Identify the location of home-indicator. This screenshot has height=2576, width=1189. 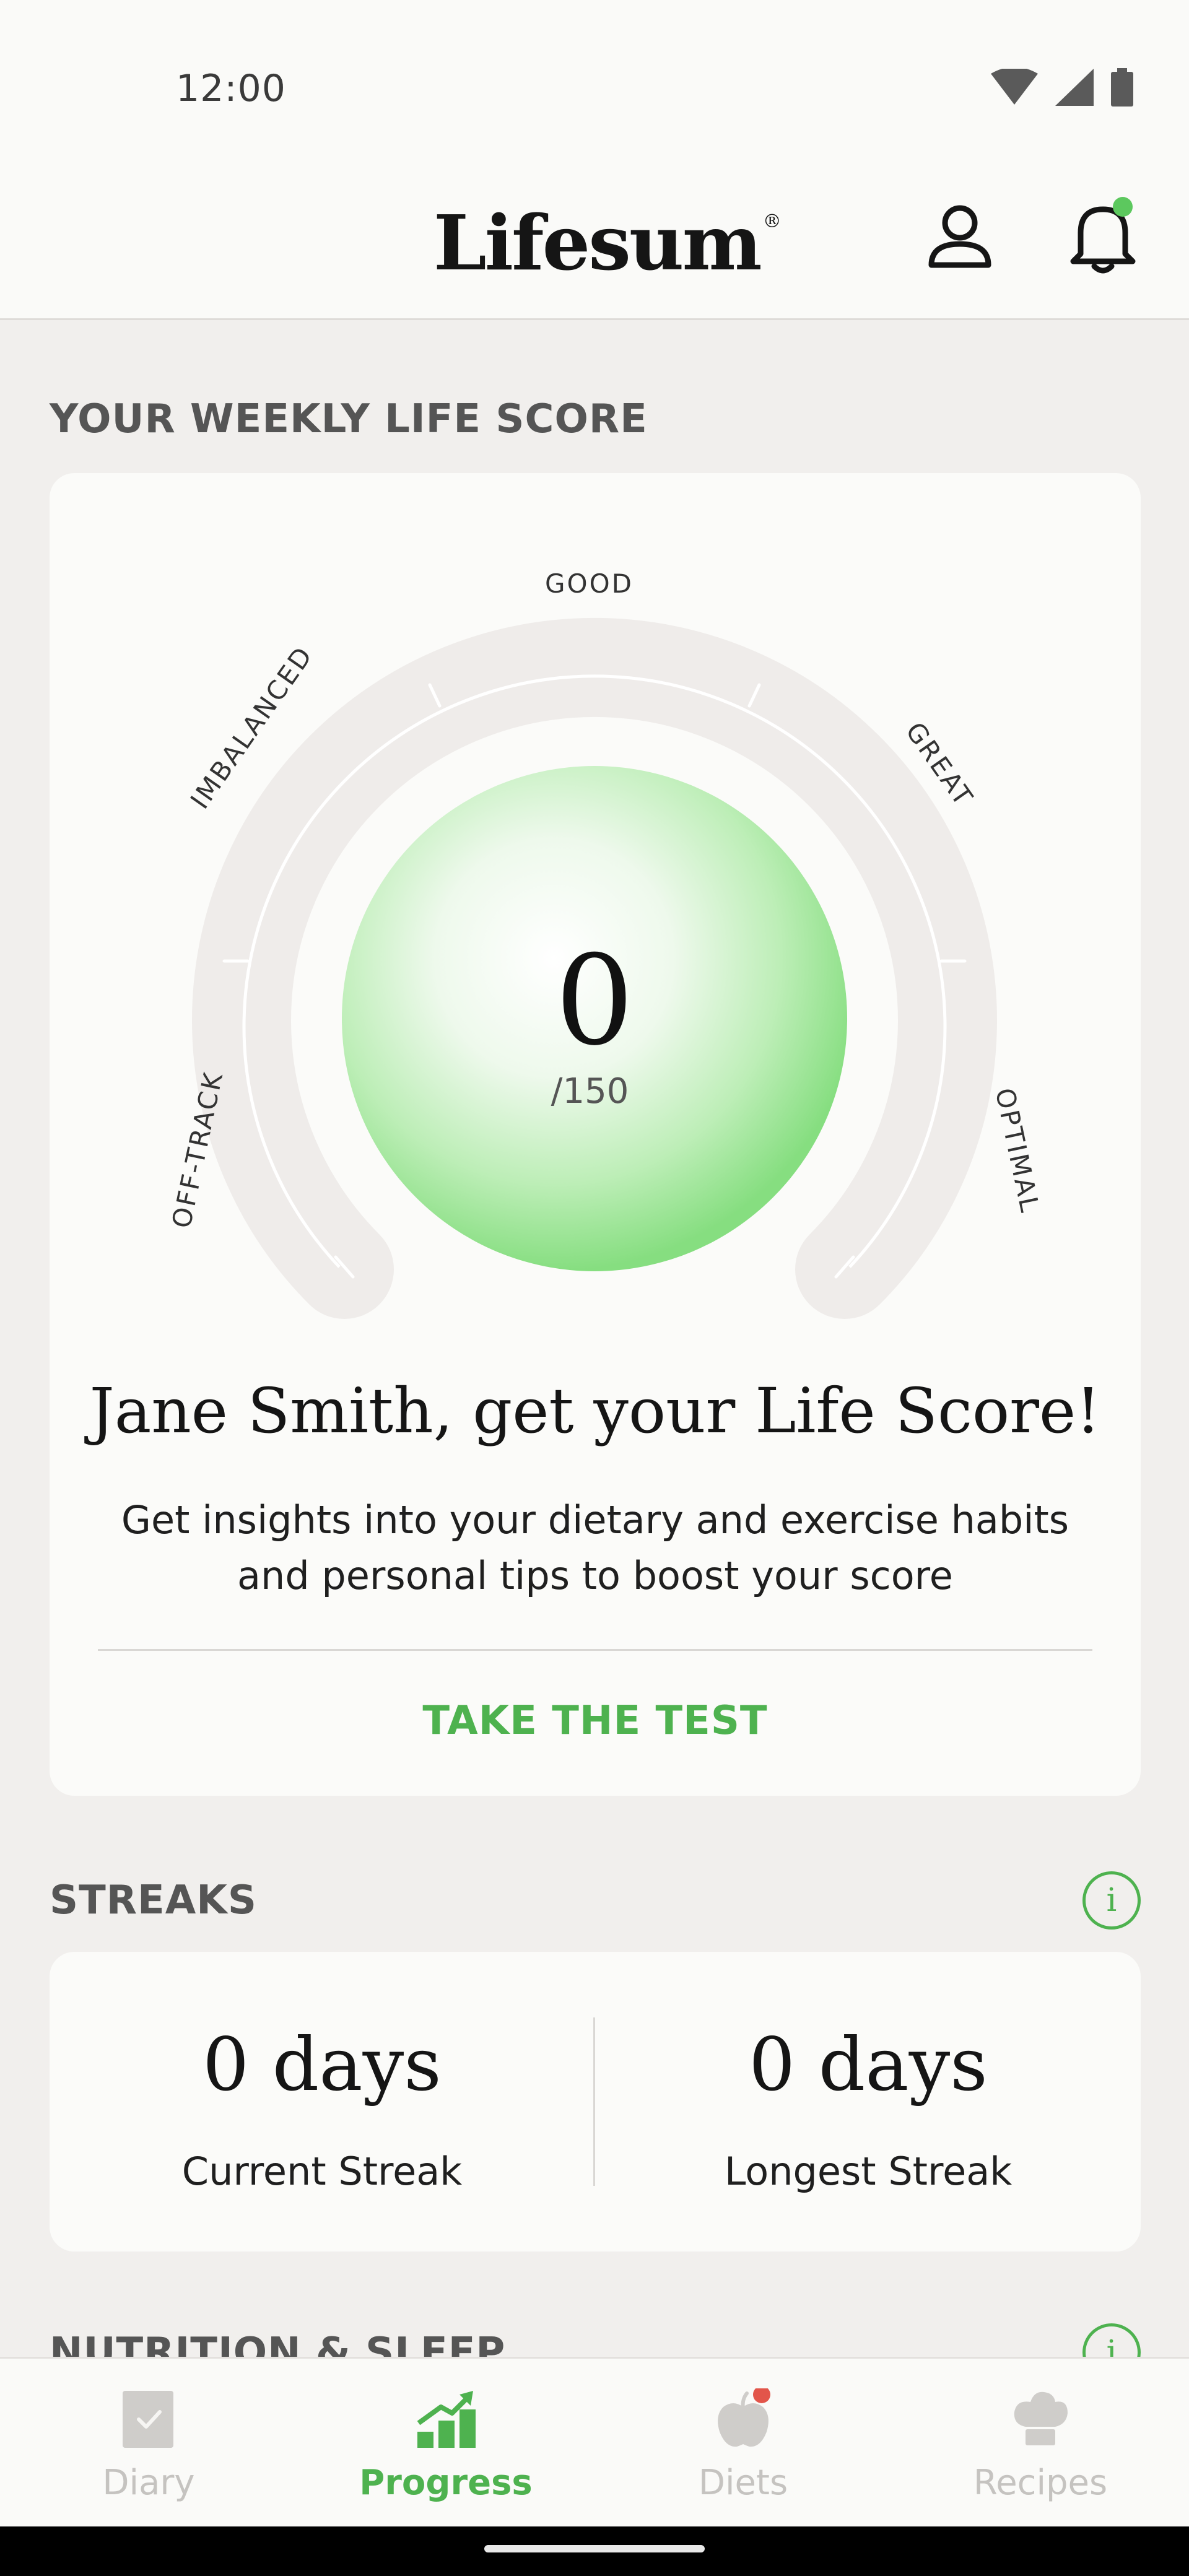
(594, 2548).